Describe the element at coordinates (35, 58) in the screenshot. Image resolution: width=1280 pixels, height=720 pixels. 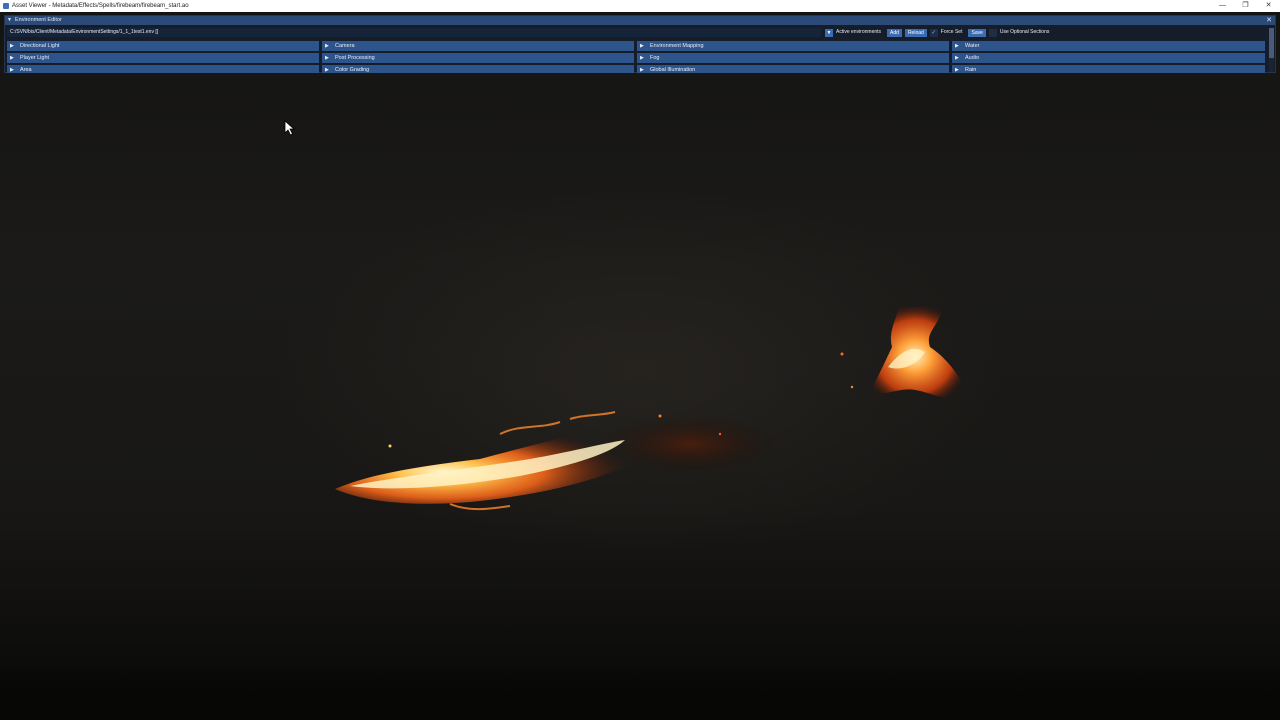
I see `section-label: Player Light` at that location.